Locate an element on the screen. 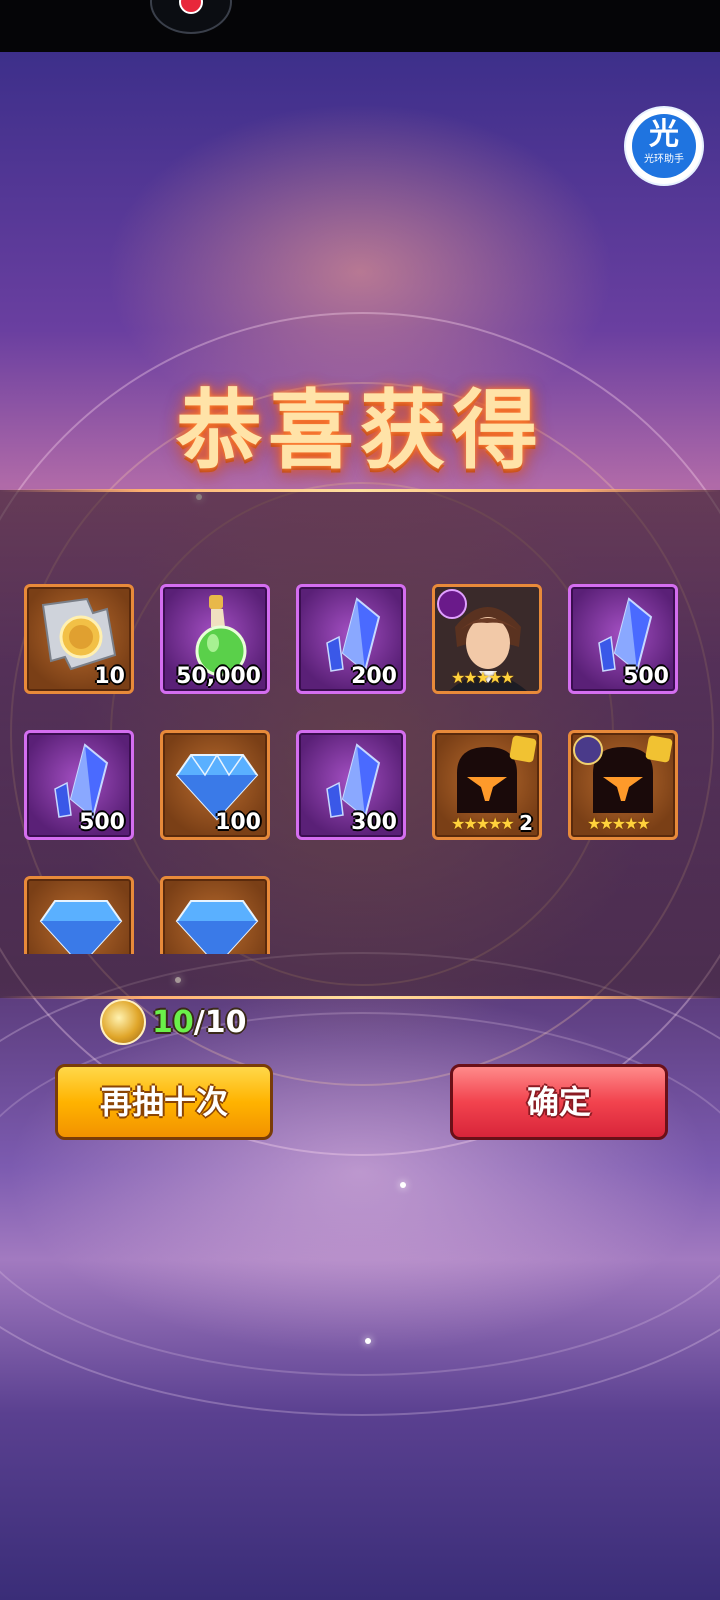 Image resolution: width=720 pixels, height=1600 pixels. top-status-bar is located at coordinates (360, 26).